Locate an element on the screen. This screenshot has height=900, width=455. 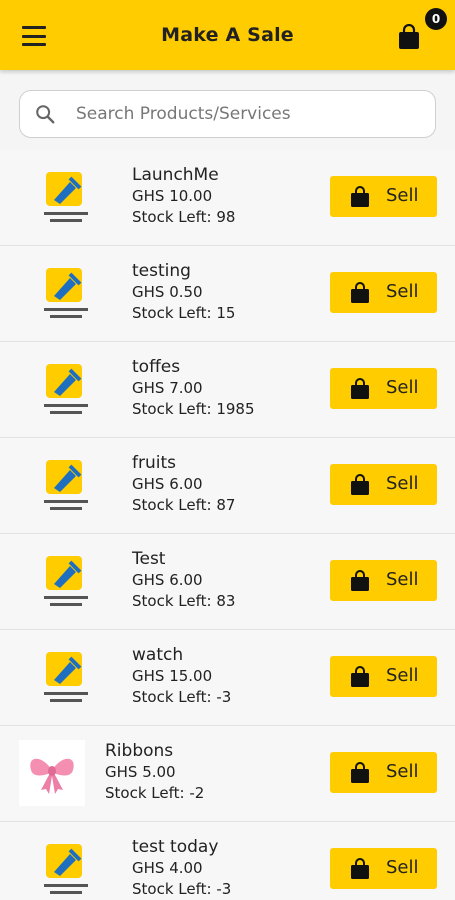
product-price: GHS 7.00 is located at coordinates (167, 388).